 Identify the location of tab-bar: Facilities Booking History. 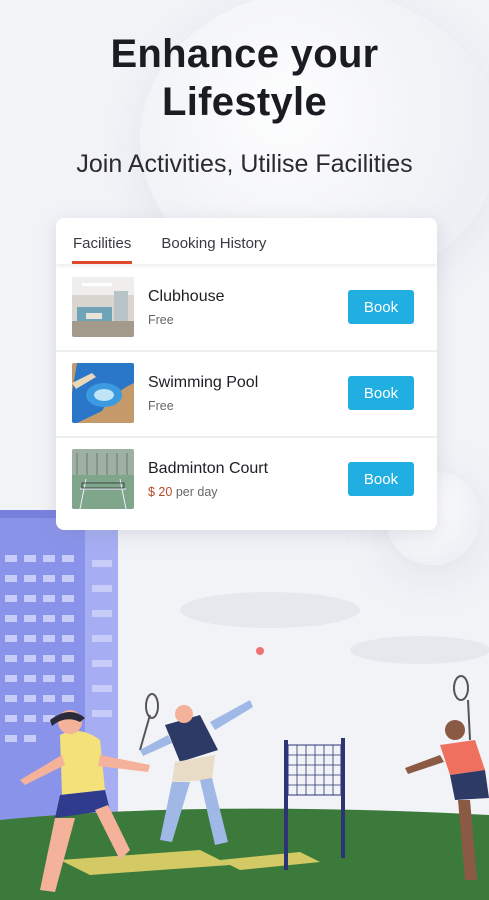
(246, 241).